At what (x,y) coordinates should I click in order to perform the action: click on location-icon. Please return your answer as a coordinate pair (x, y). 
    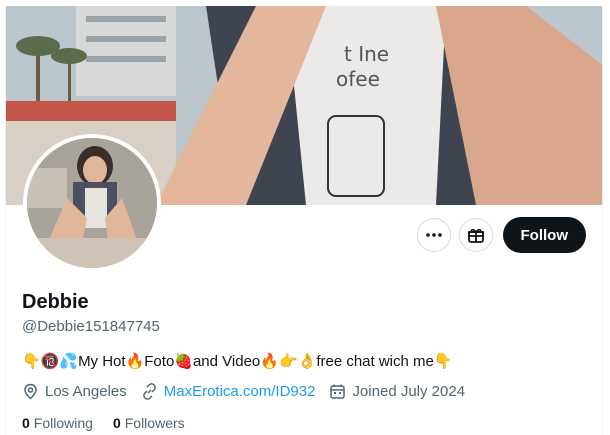
    Looking at the image, I should click on (30, 391).